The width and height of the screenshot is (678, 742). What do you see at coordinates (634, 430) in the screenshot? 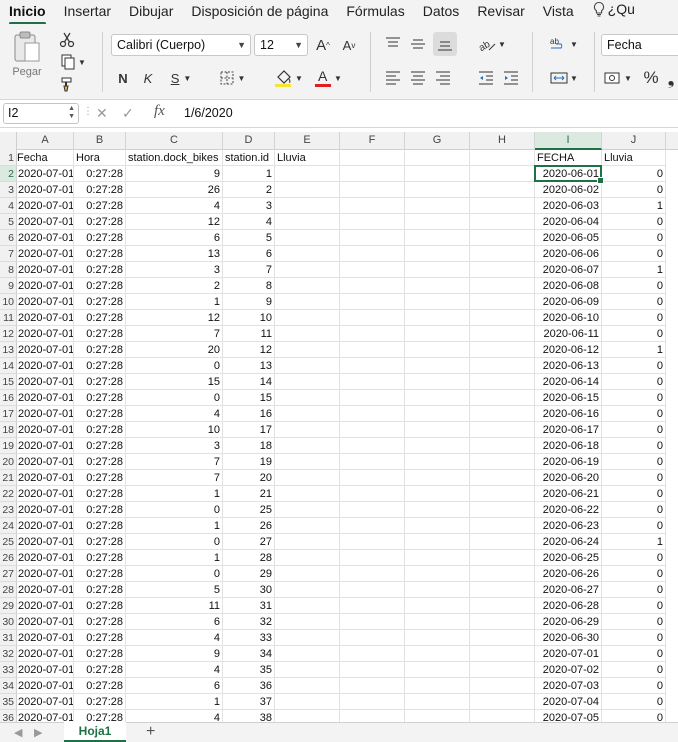
I see `cell-j18: 0` at bounding box center [634, 430].